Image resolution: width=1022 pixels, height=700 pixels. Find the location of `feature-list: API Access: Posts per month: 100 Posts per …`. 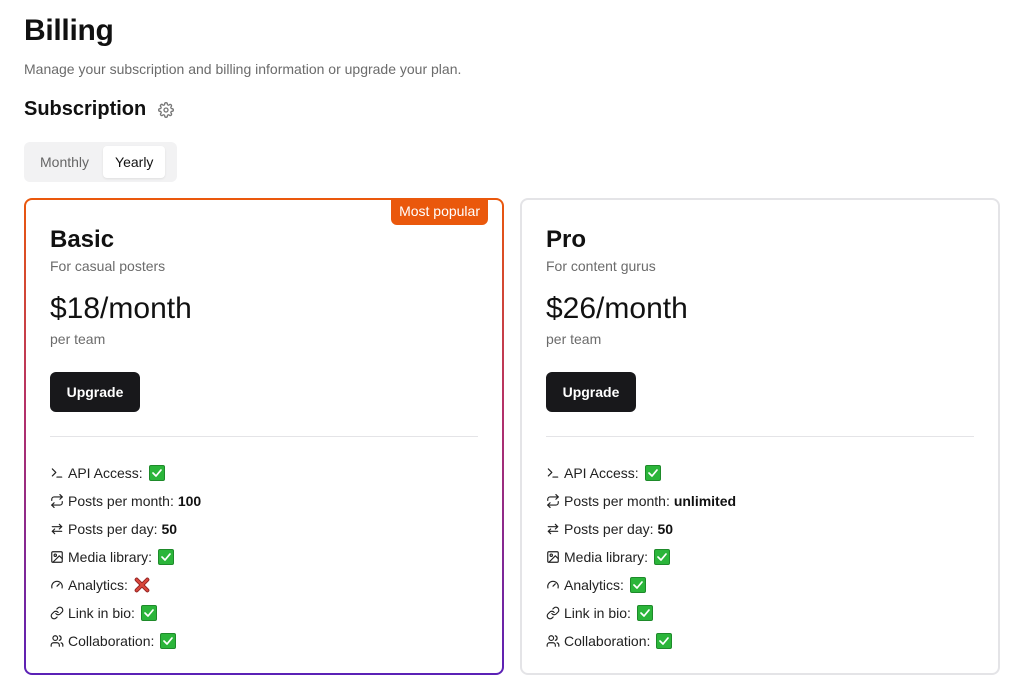

feature-list: API Access: Posts per month: 100 Posts per … is located at coordinates (125, 557).